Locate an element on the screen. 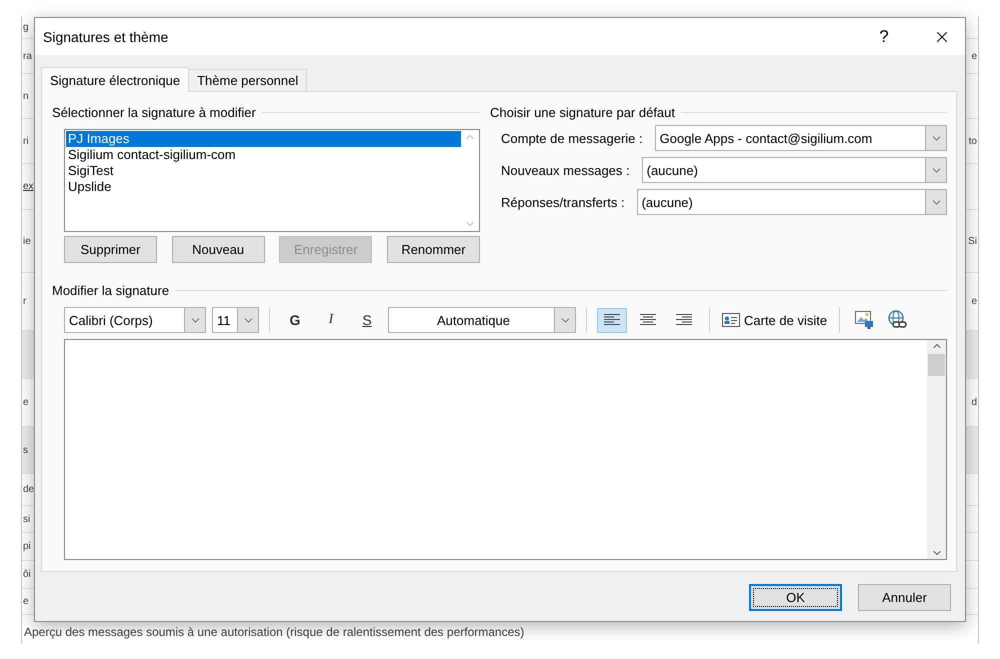  group-title: Choisir une signature par défaut is located at coordinates (583, 112).